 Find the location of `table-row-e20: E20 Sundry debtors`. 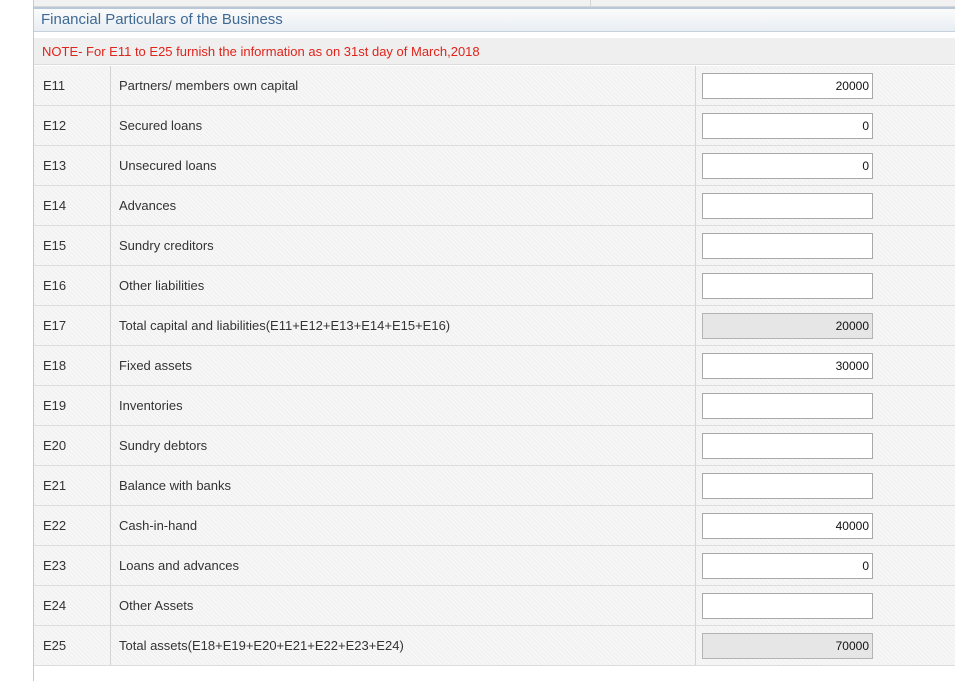

table-row-e20: E20 Sundry debtors is located at coordinates (494, 446).